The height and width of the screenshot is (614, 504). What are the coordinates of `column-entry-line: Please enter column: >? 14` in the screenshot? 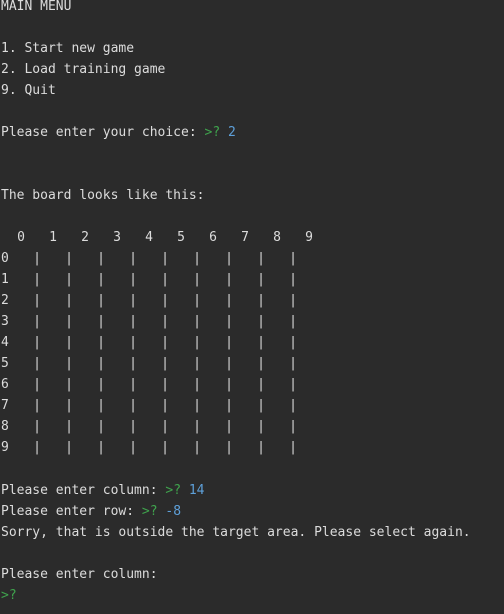 It's located at (103, 490).